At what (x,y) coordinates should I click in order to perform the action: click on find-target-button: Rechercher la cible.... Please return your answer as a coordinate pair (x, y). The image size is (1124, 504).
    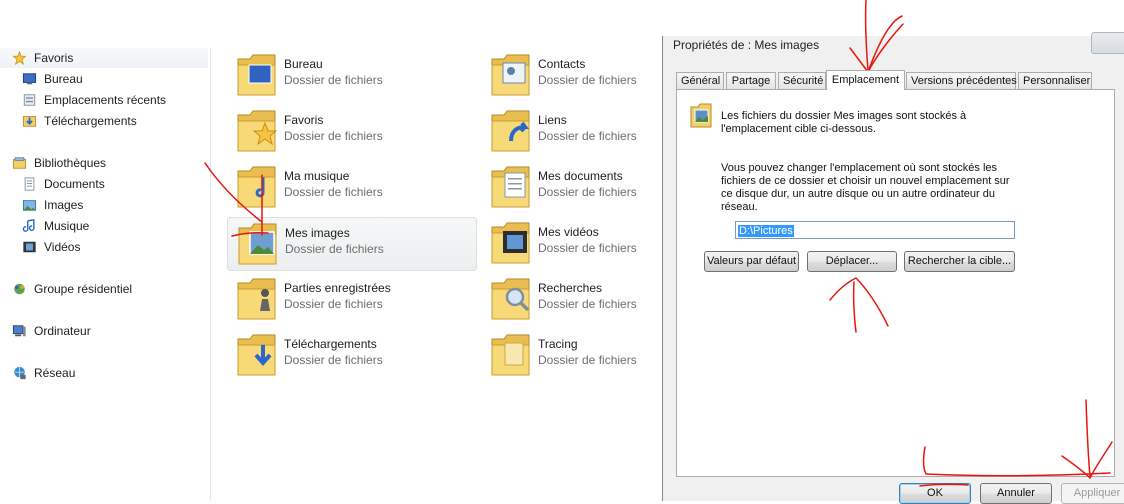
    Looking at the image, I should click on (959, 261).